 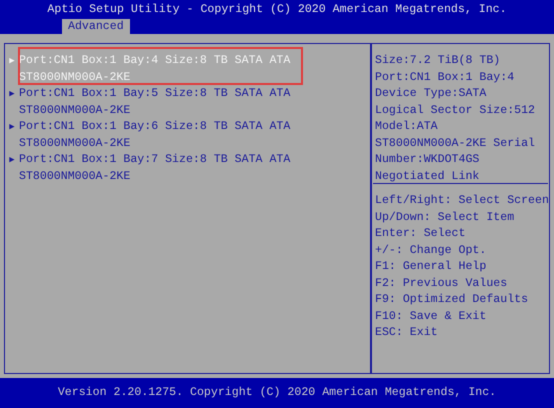 What do you see at coordinates (445, 78) in the screenshot?
I see `description-text: Port:CN1 Box:1 Bay:4` at bounding box center [445, 78].